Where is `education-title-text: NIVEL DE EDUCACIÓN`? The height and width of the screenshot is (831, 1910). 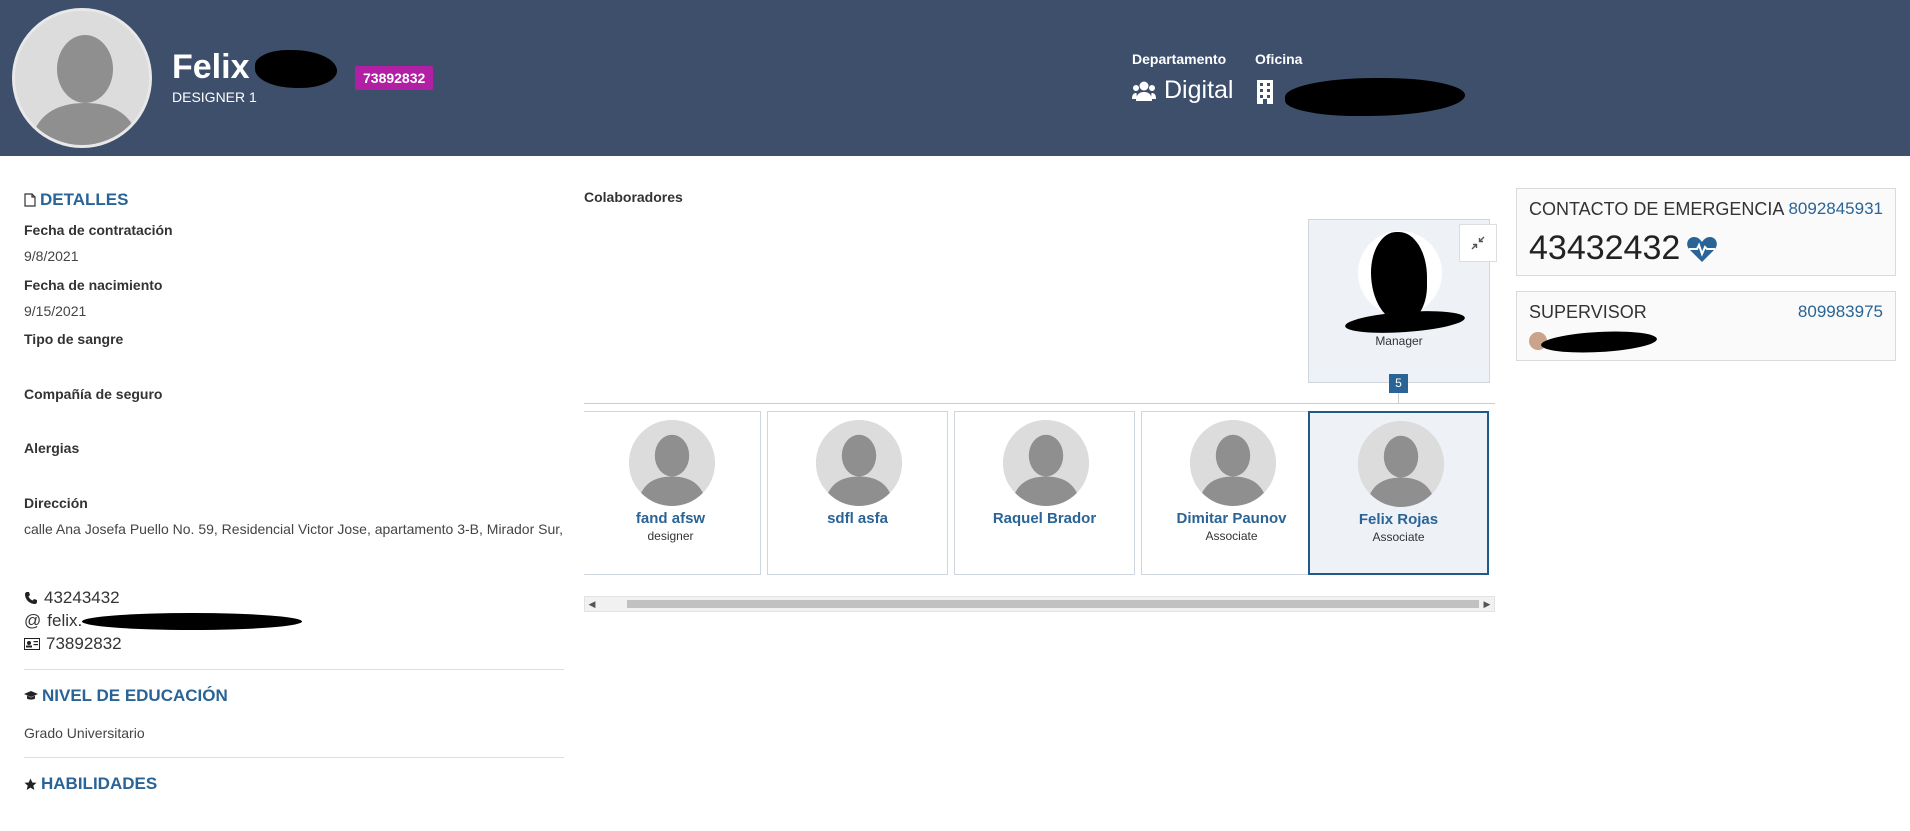 education-title-text: NIVEL DE EDUCACIÓN is located at coordinates (135, 695).